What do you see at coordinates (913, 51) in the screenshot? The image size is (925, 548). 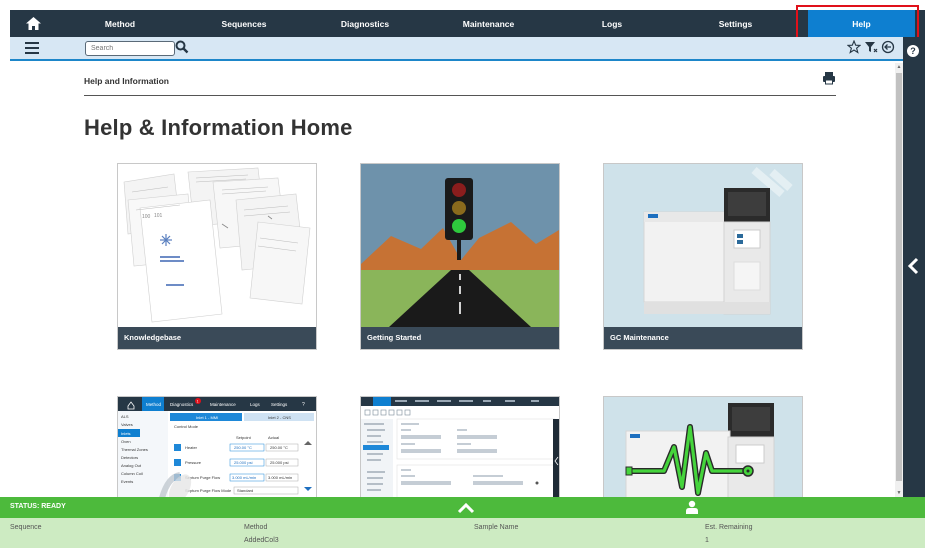 I see `help-question-icon: ?` at bounding box center [913, 51].